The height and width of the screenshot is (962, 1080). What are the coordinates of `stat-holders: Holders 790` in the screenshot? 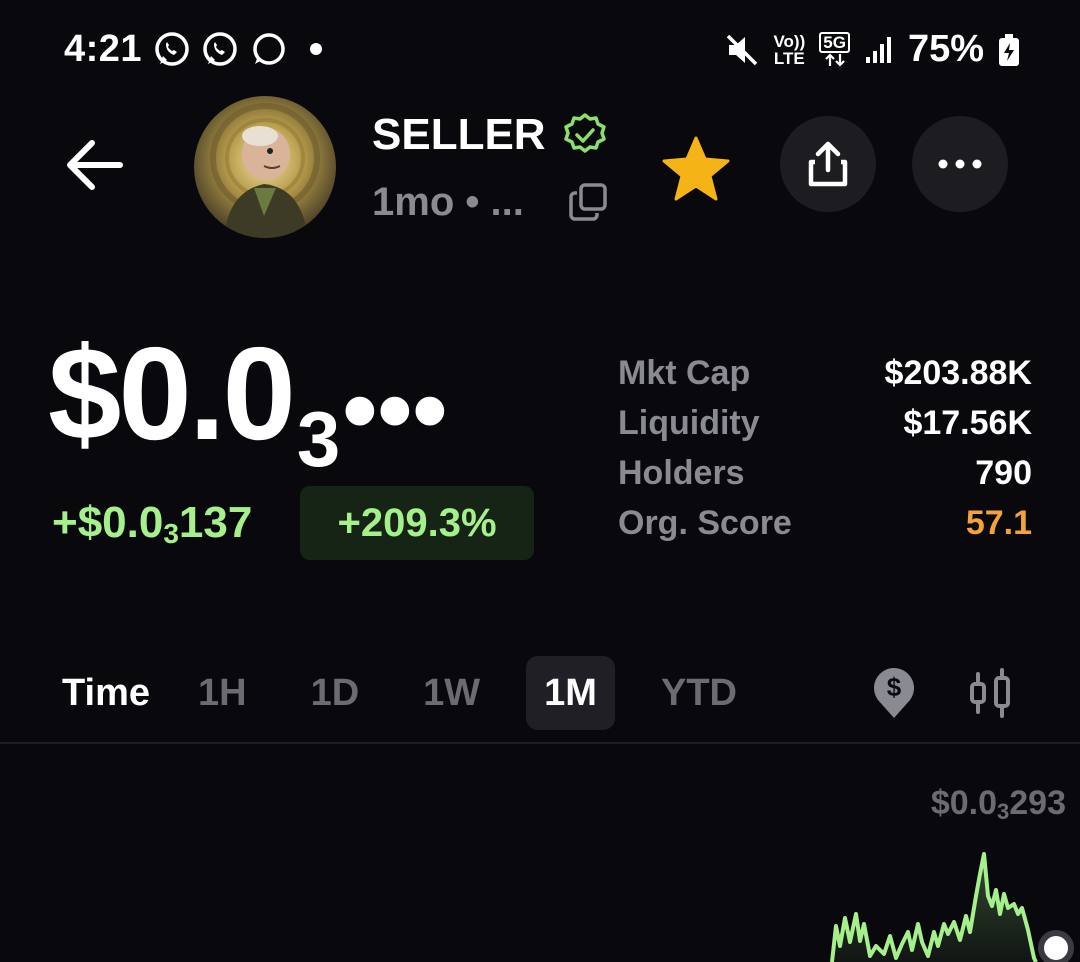 It's located at (825, 473).